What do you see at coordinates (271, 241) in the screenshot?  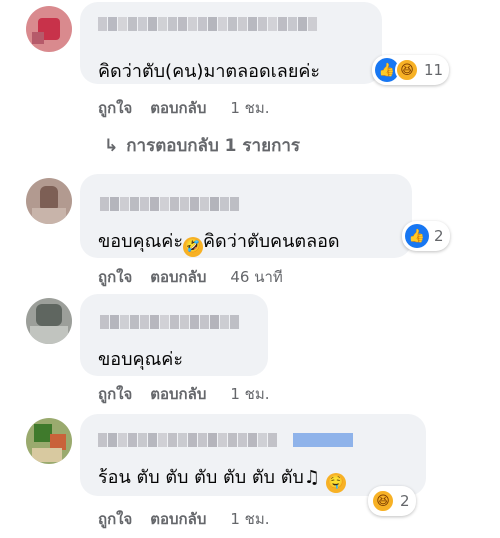 I see `comment-text-part-2: คิดว่าตับคนตลอด` at bounding box center [271, 241].